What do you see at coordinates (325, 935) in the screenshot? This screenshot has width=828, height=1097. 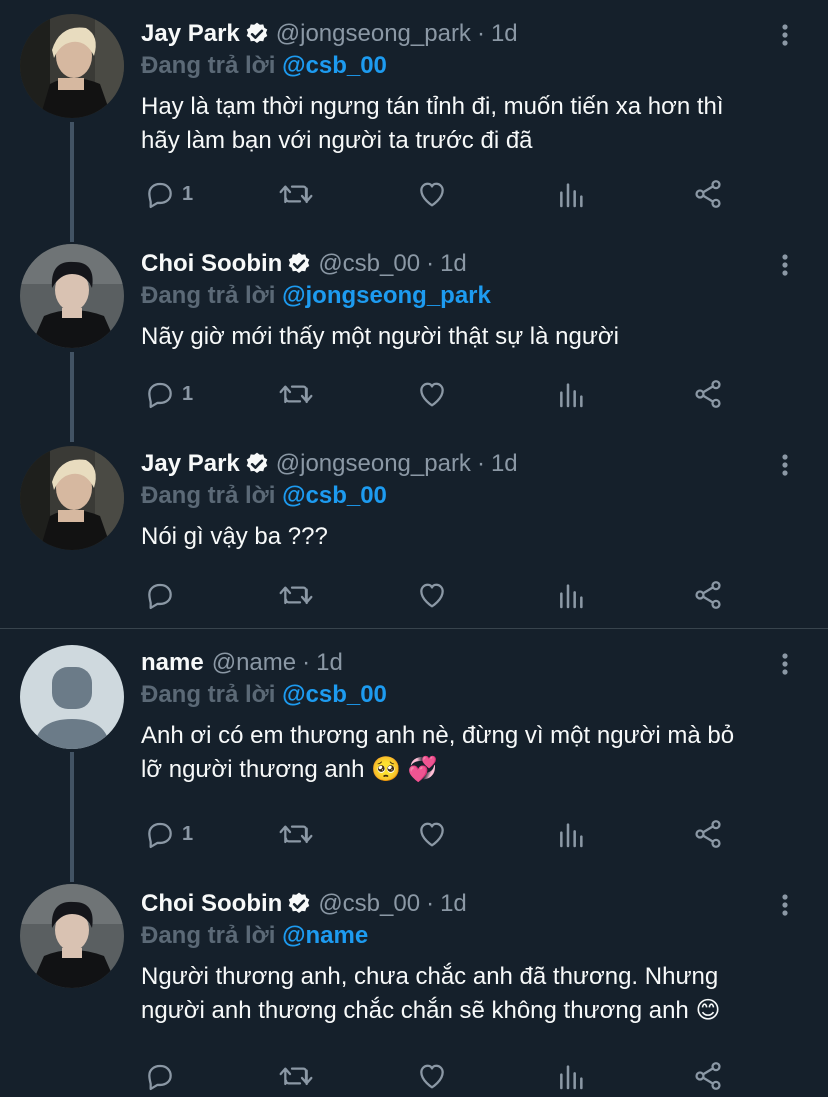 I see `mention-link: @name` at bounding box center [325, 935].